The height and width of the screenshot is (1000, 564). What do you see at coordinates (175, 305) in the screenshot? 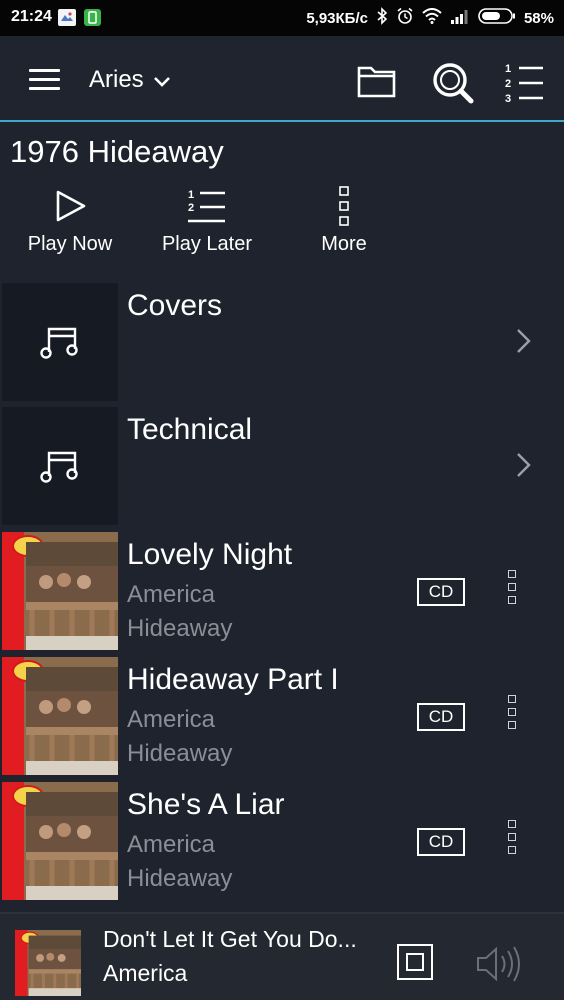
I see `folder-title: Covers` at bounding box center [175, 305].